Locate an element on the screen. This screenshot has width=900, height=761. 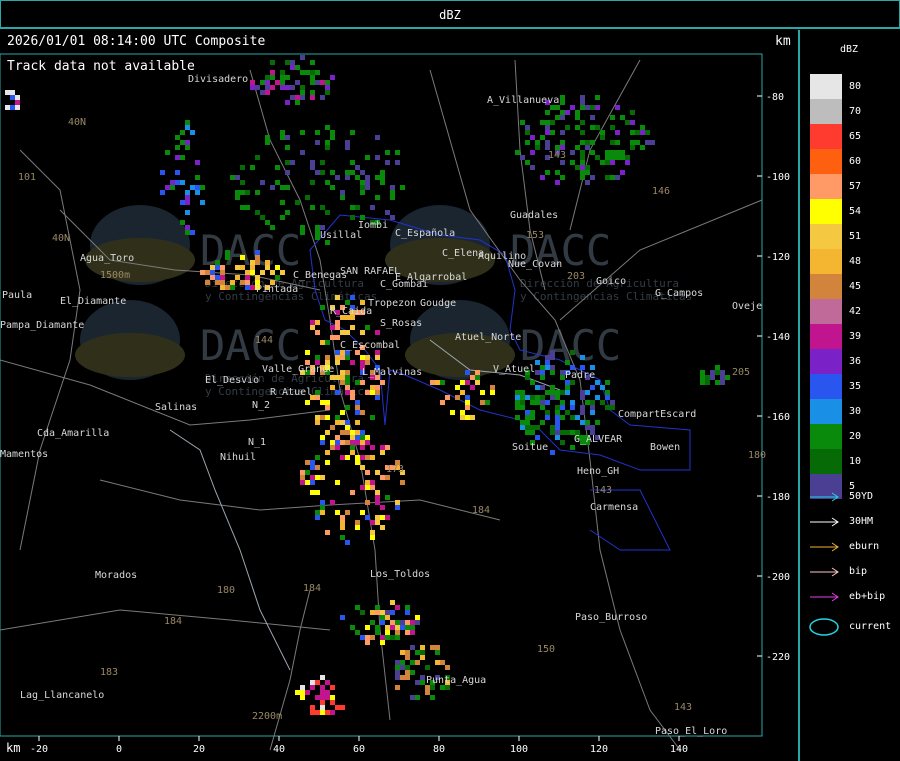
track-label-50YD: 50YD is located at coordinates (861, 496).